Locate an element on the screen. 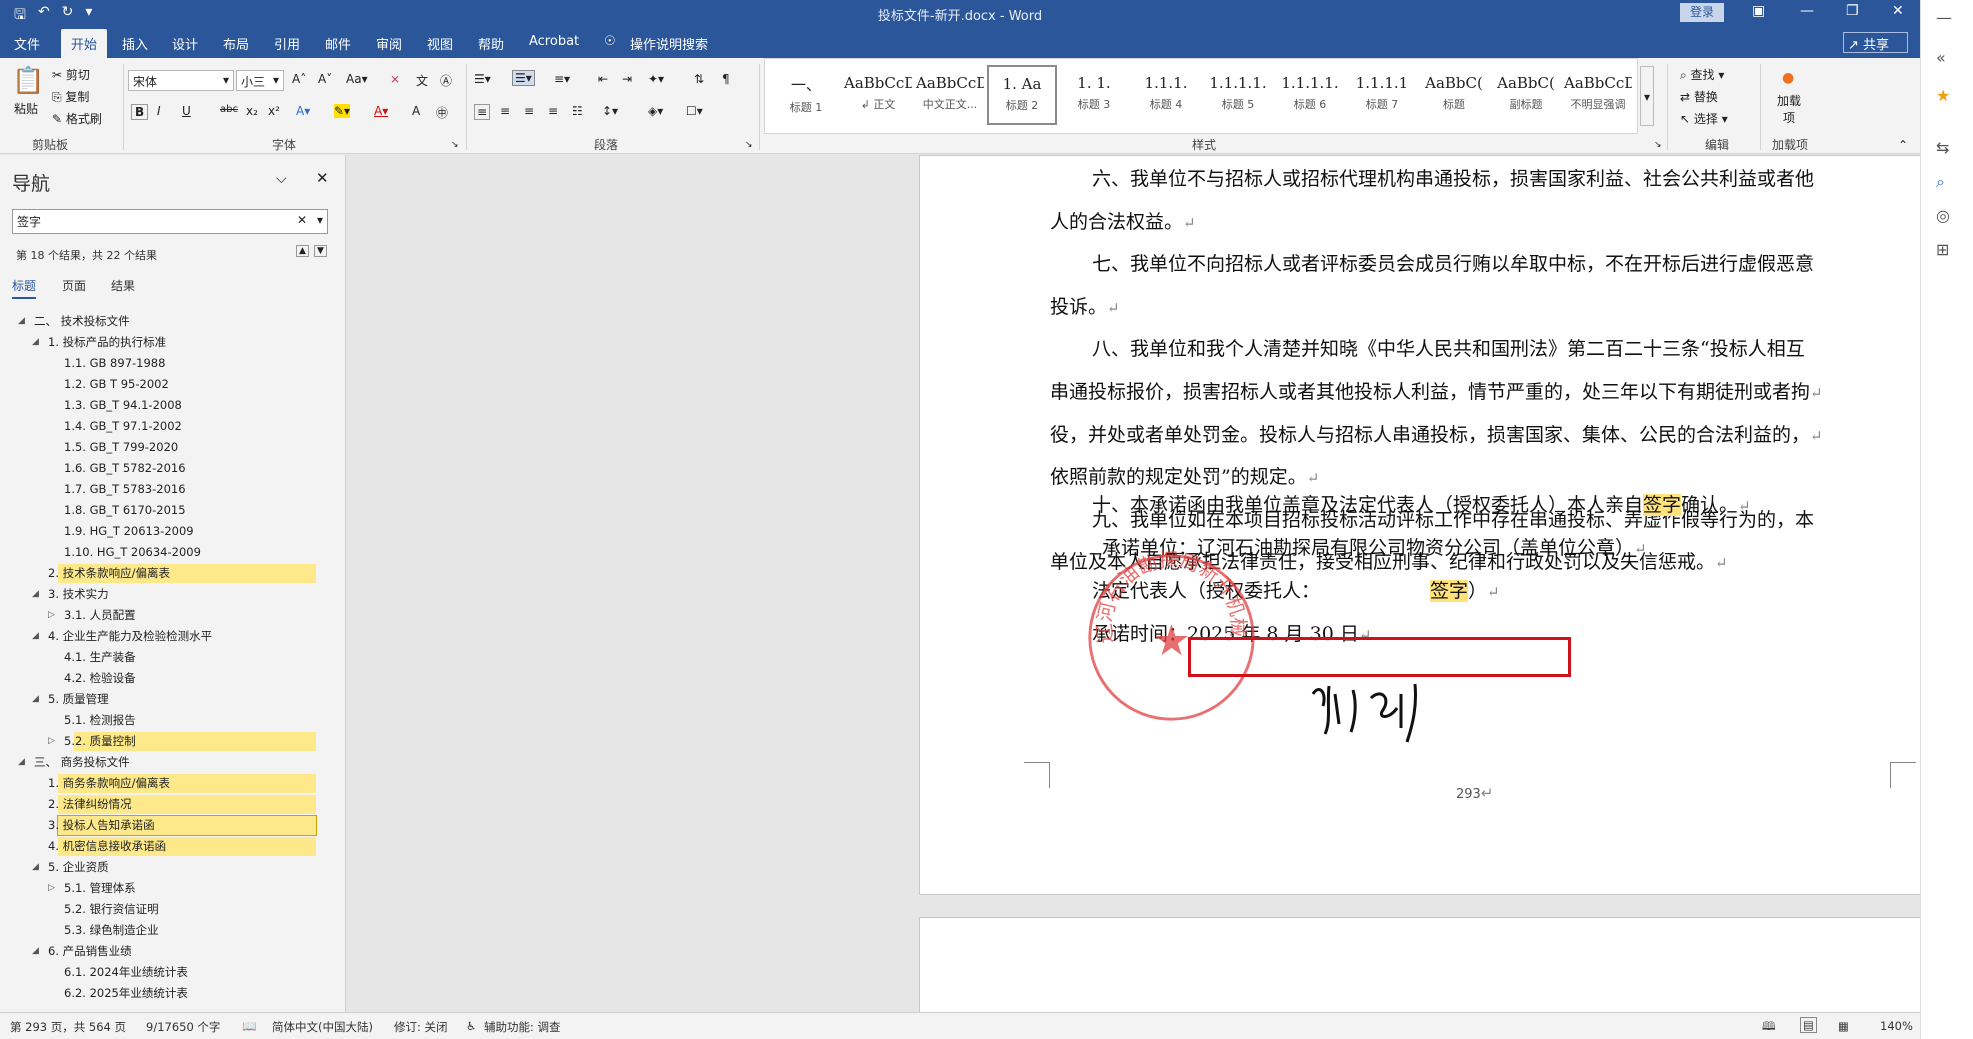 Image resolution: width=1973 pixels, height=1039 pixels. print-layout-icon: ▤ is located at coordinates (1808, 1025).